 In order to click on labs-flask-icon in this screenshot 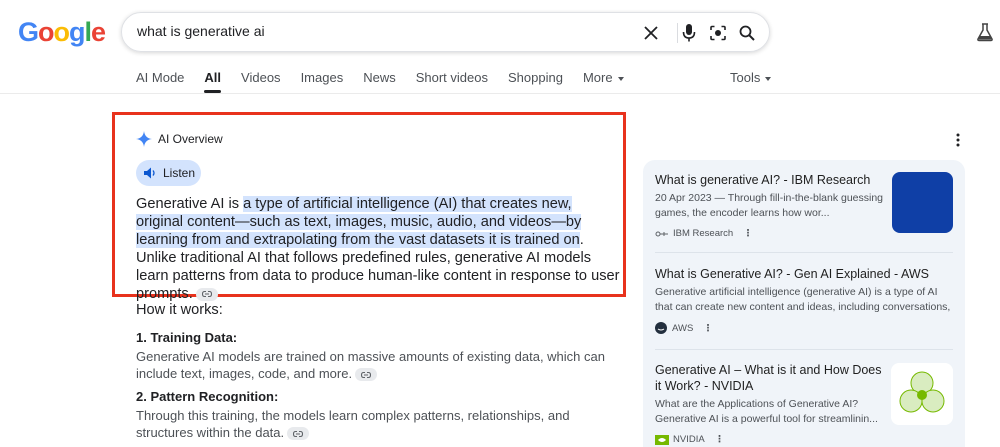, I will do `click(985, 32)`.